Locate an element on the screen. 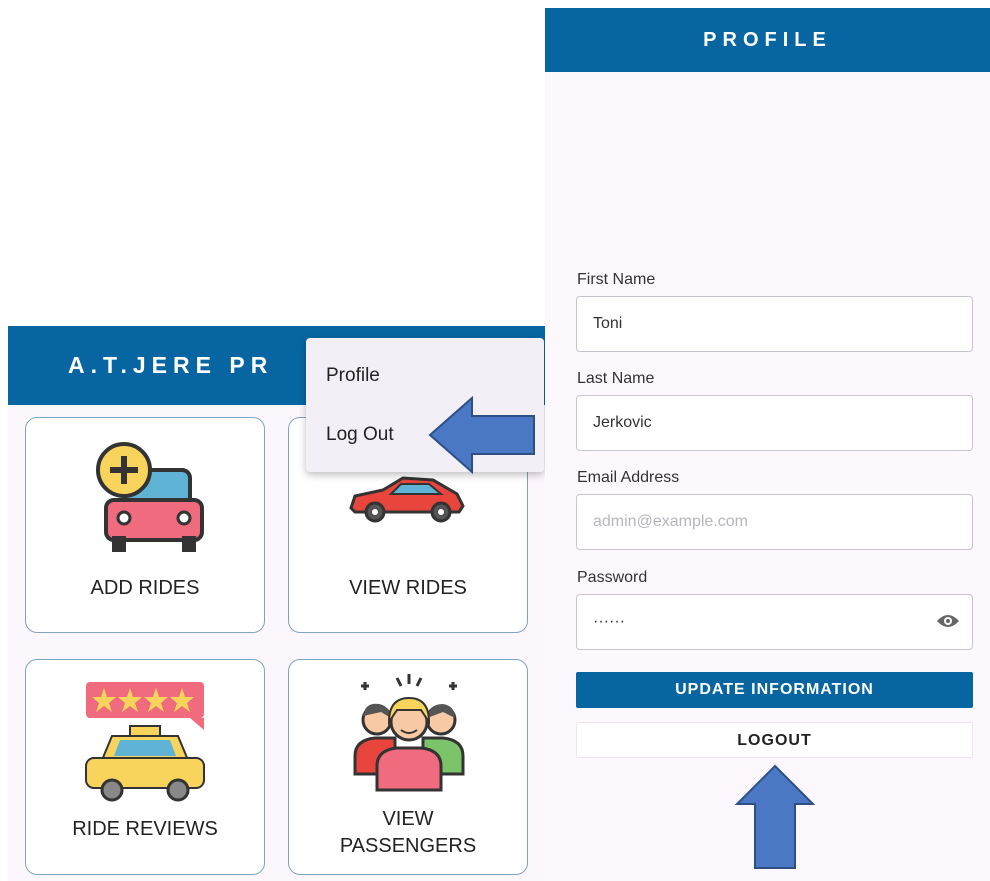 Image resolution: width=990 pixels, height=881 pixels. first-name-field: Toni is located at coordinates (774, 324).